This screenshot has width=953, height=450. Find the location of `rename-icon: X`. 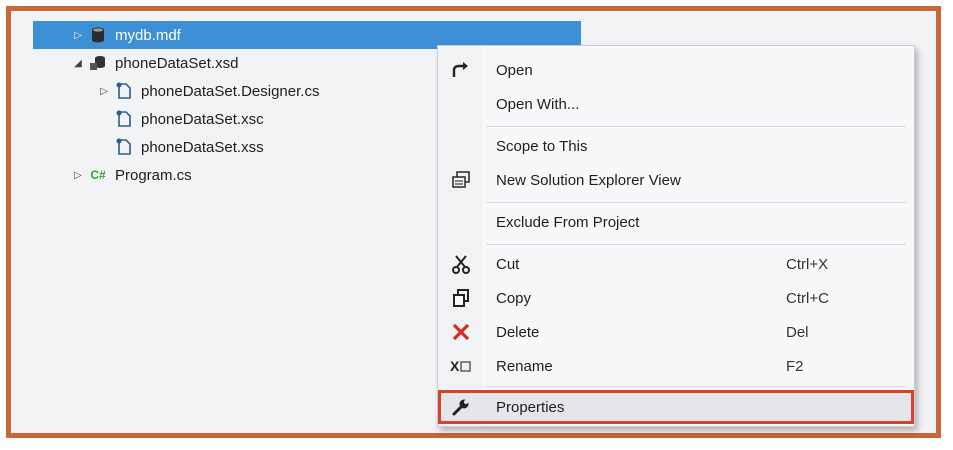

rename-icon: X is located at coordinates (461, 366).